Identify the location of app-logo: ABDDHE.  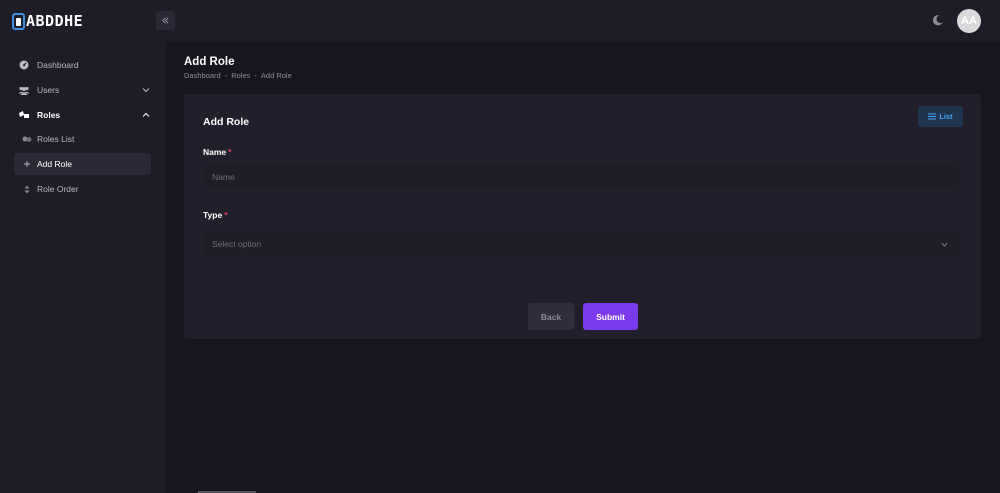
(47, 21).